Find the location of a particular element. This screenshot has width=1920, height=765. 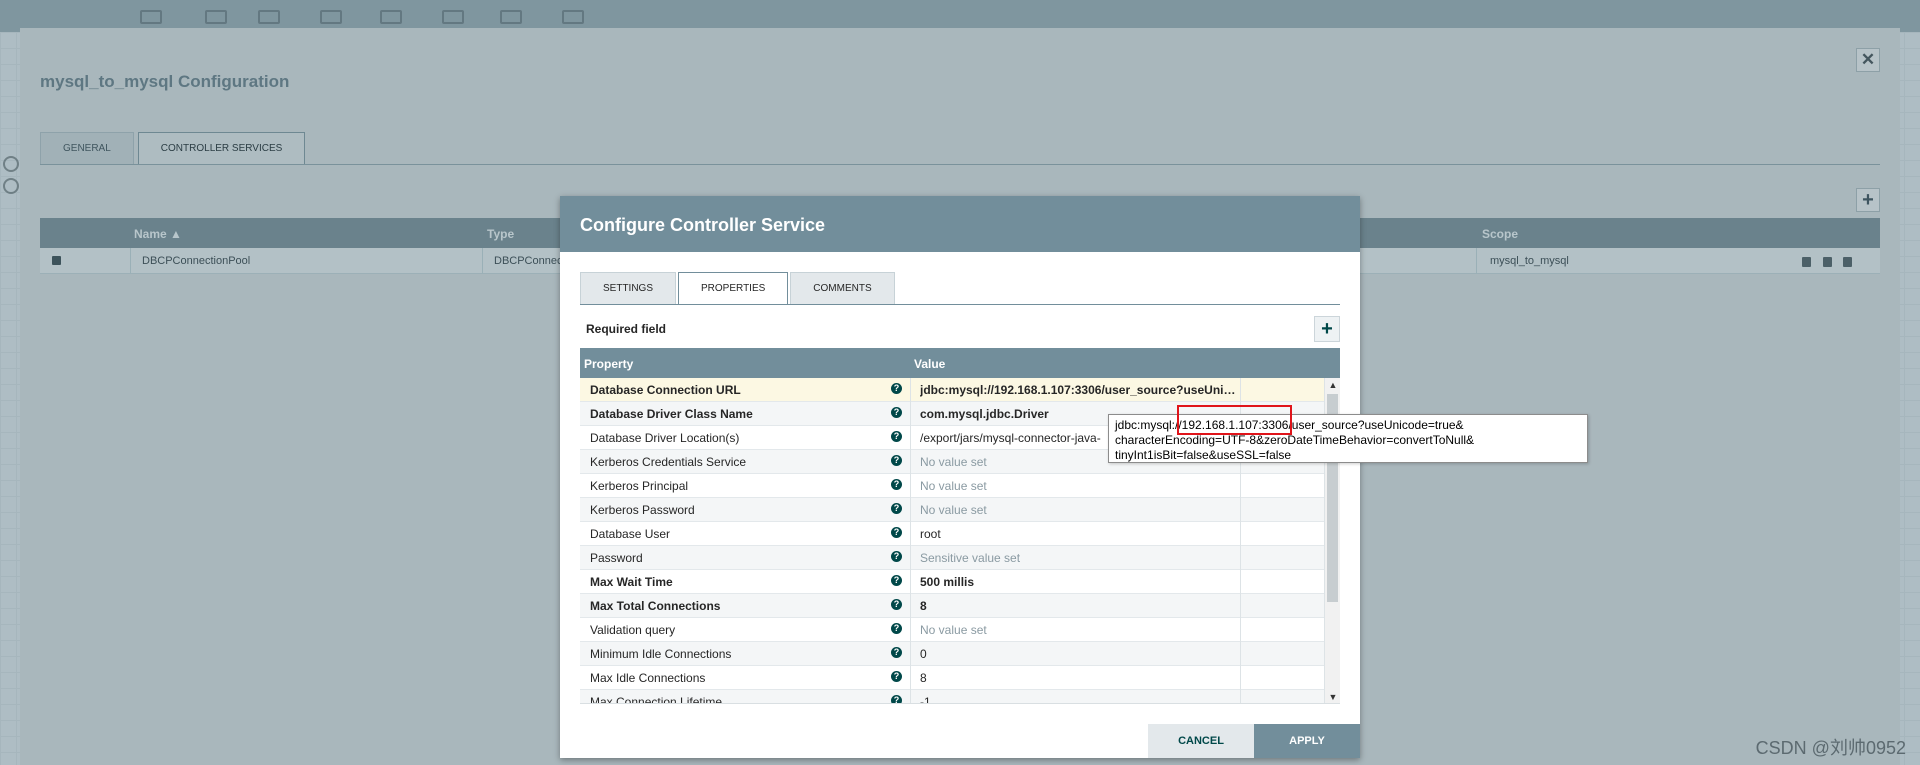

tab-general: GENERAL is located at coordinates (87, 148).